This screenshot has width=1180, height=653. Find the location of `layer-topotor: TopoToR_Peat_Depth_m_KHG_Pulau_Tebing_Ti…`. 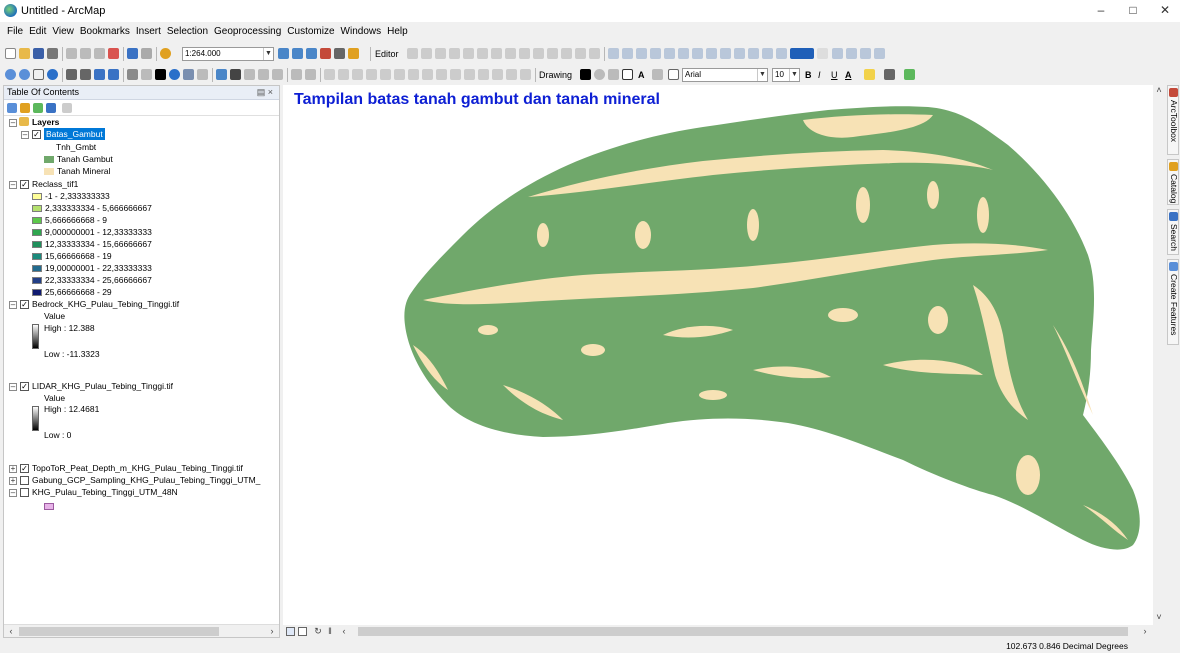

layer-topotor: TopoToR_Peat_Depth_m_KHG_Pulau_Tebing_Ti… is located at coordinates (137, 468).